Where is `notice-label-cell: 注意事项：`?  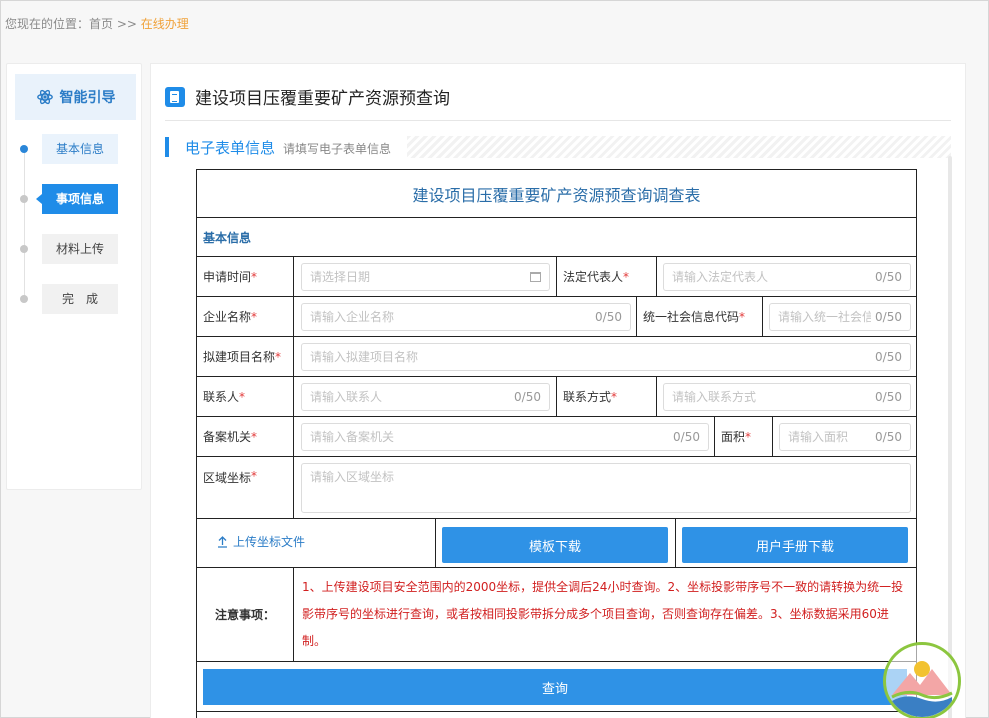 notice-label-cell: 注意事项： is located at coordinates (245, 614).